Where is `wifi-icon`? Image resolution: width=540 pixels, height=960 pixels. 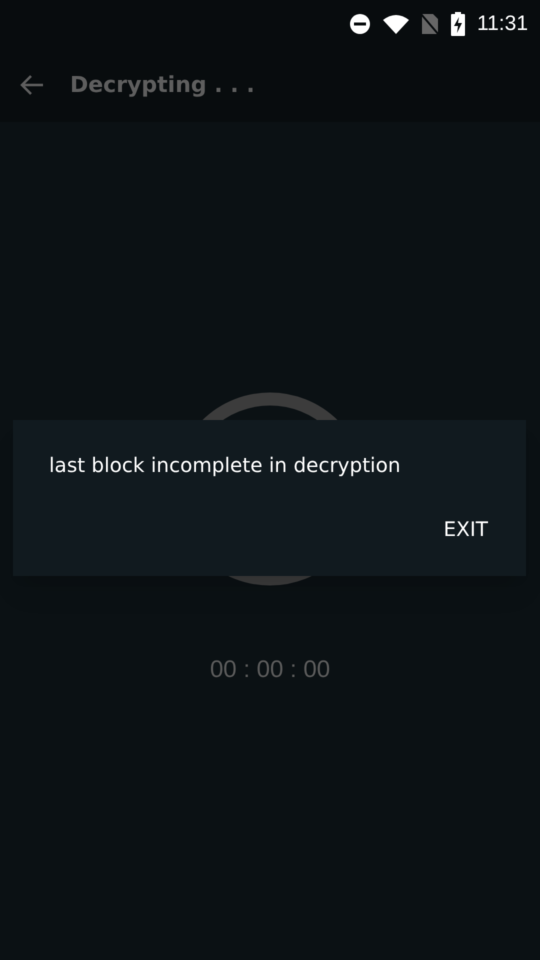
wifi-icon is located at coordinates (396, 24).